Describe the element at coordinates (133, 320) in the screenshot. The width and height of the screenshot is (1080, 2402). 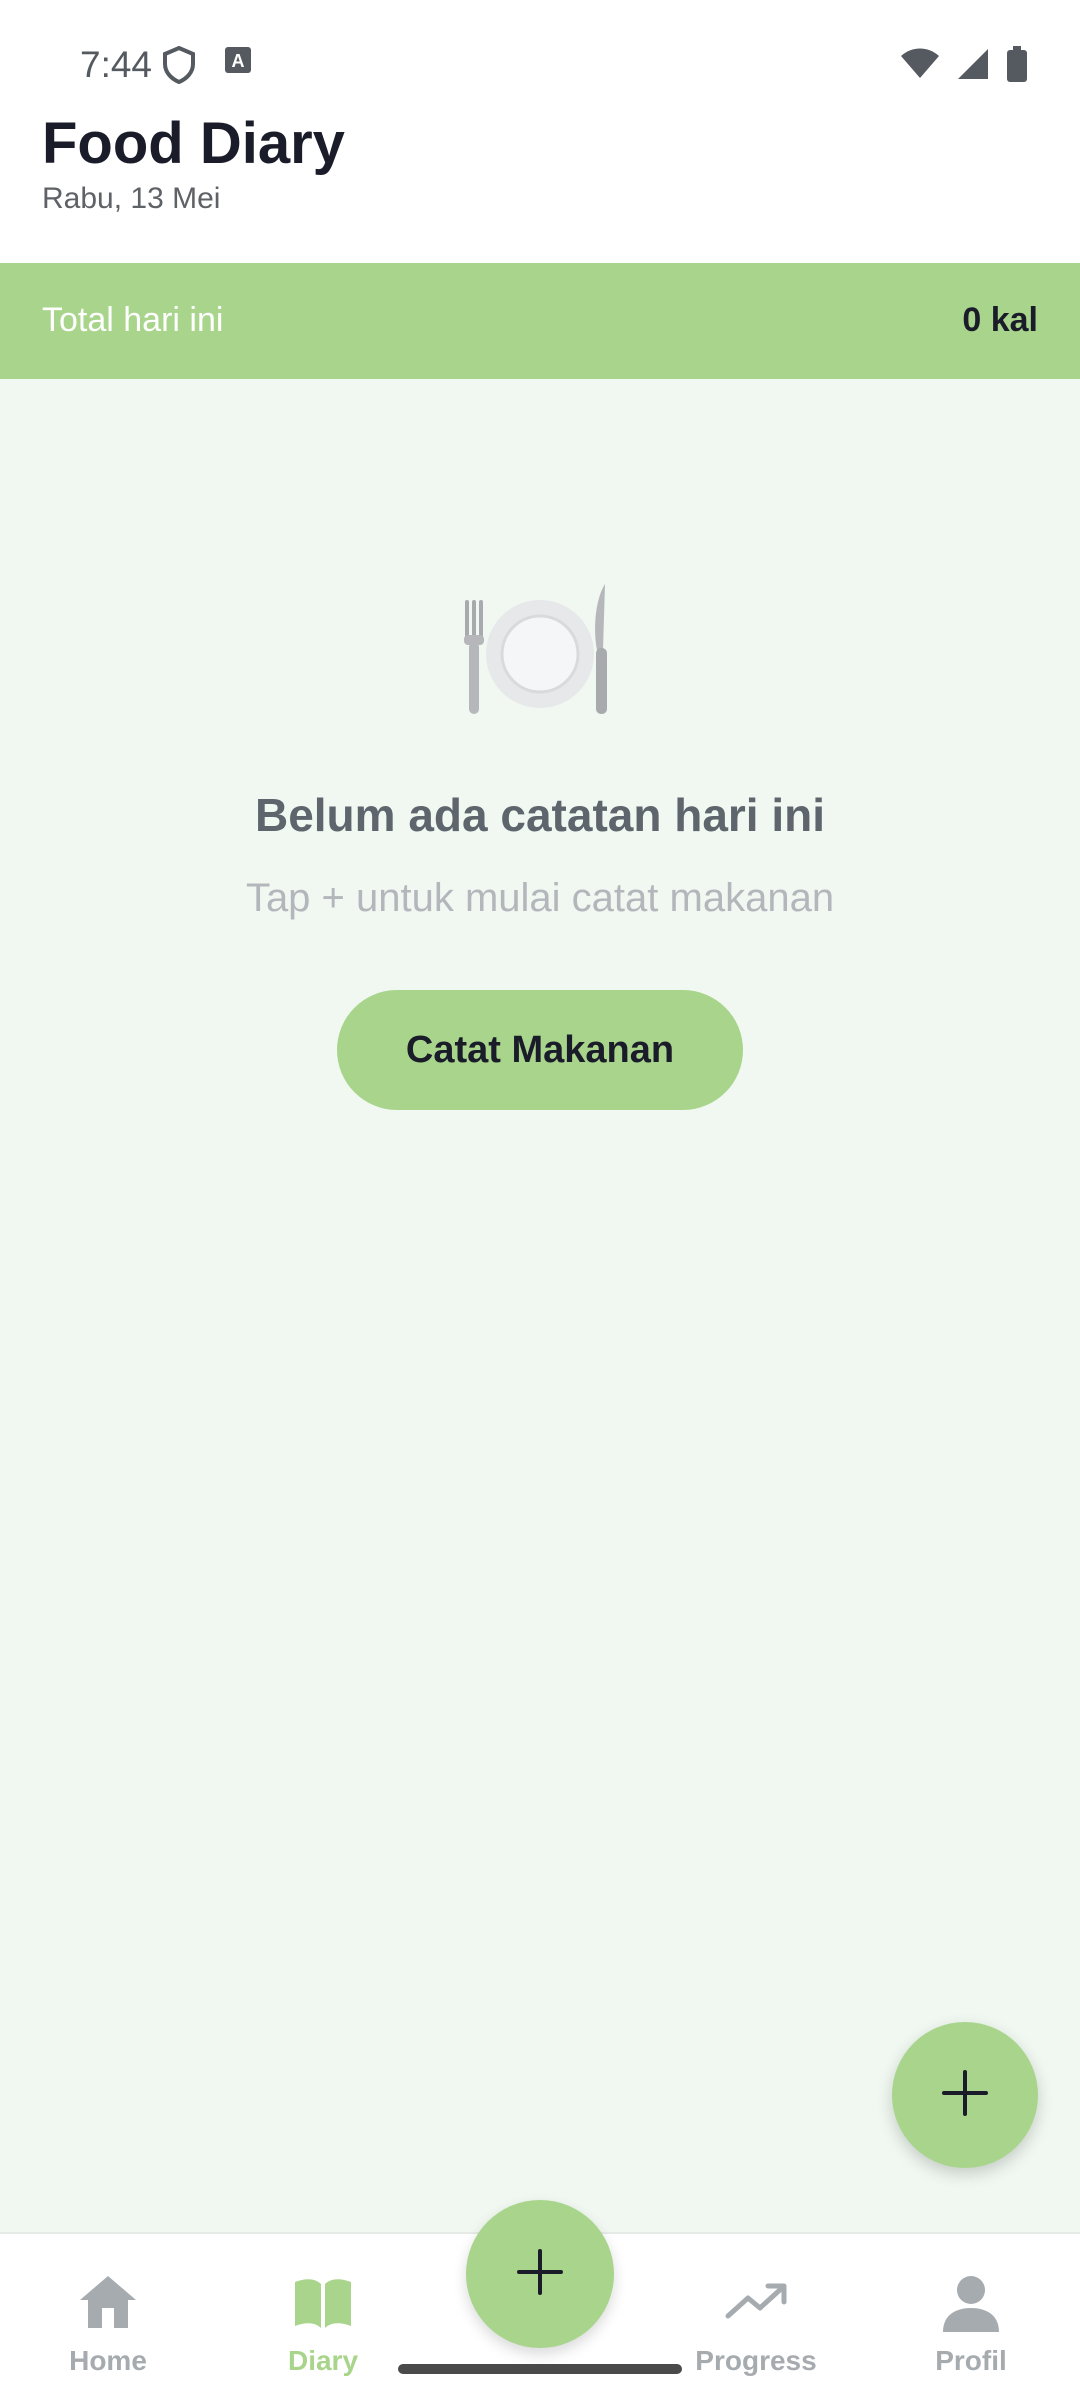
I see `daily-total-label: Total hari ini` at that location.